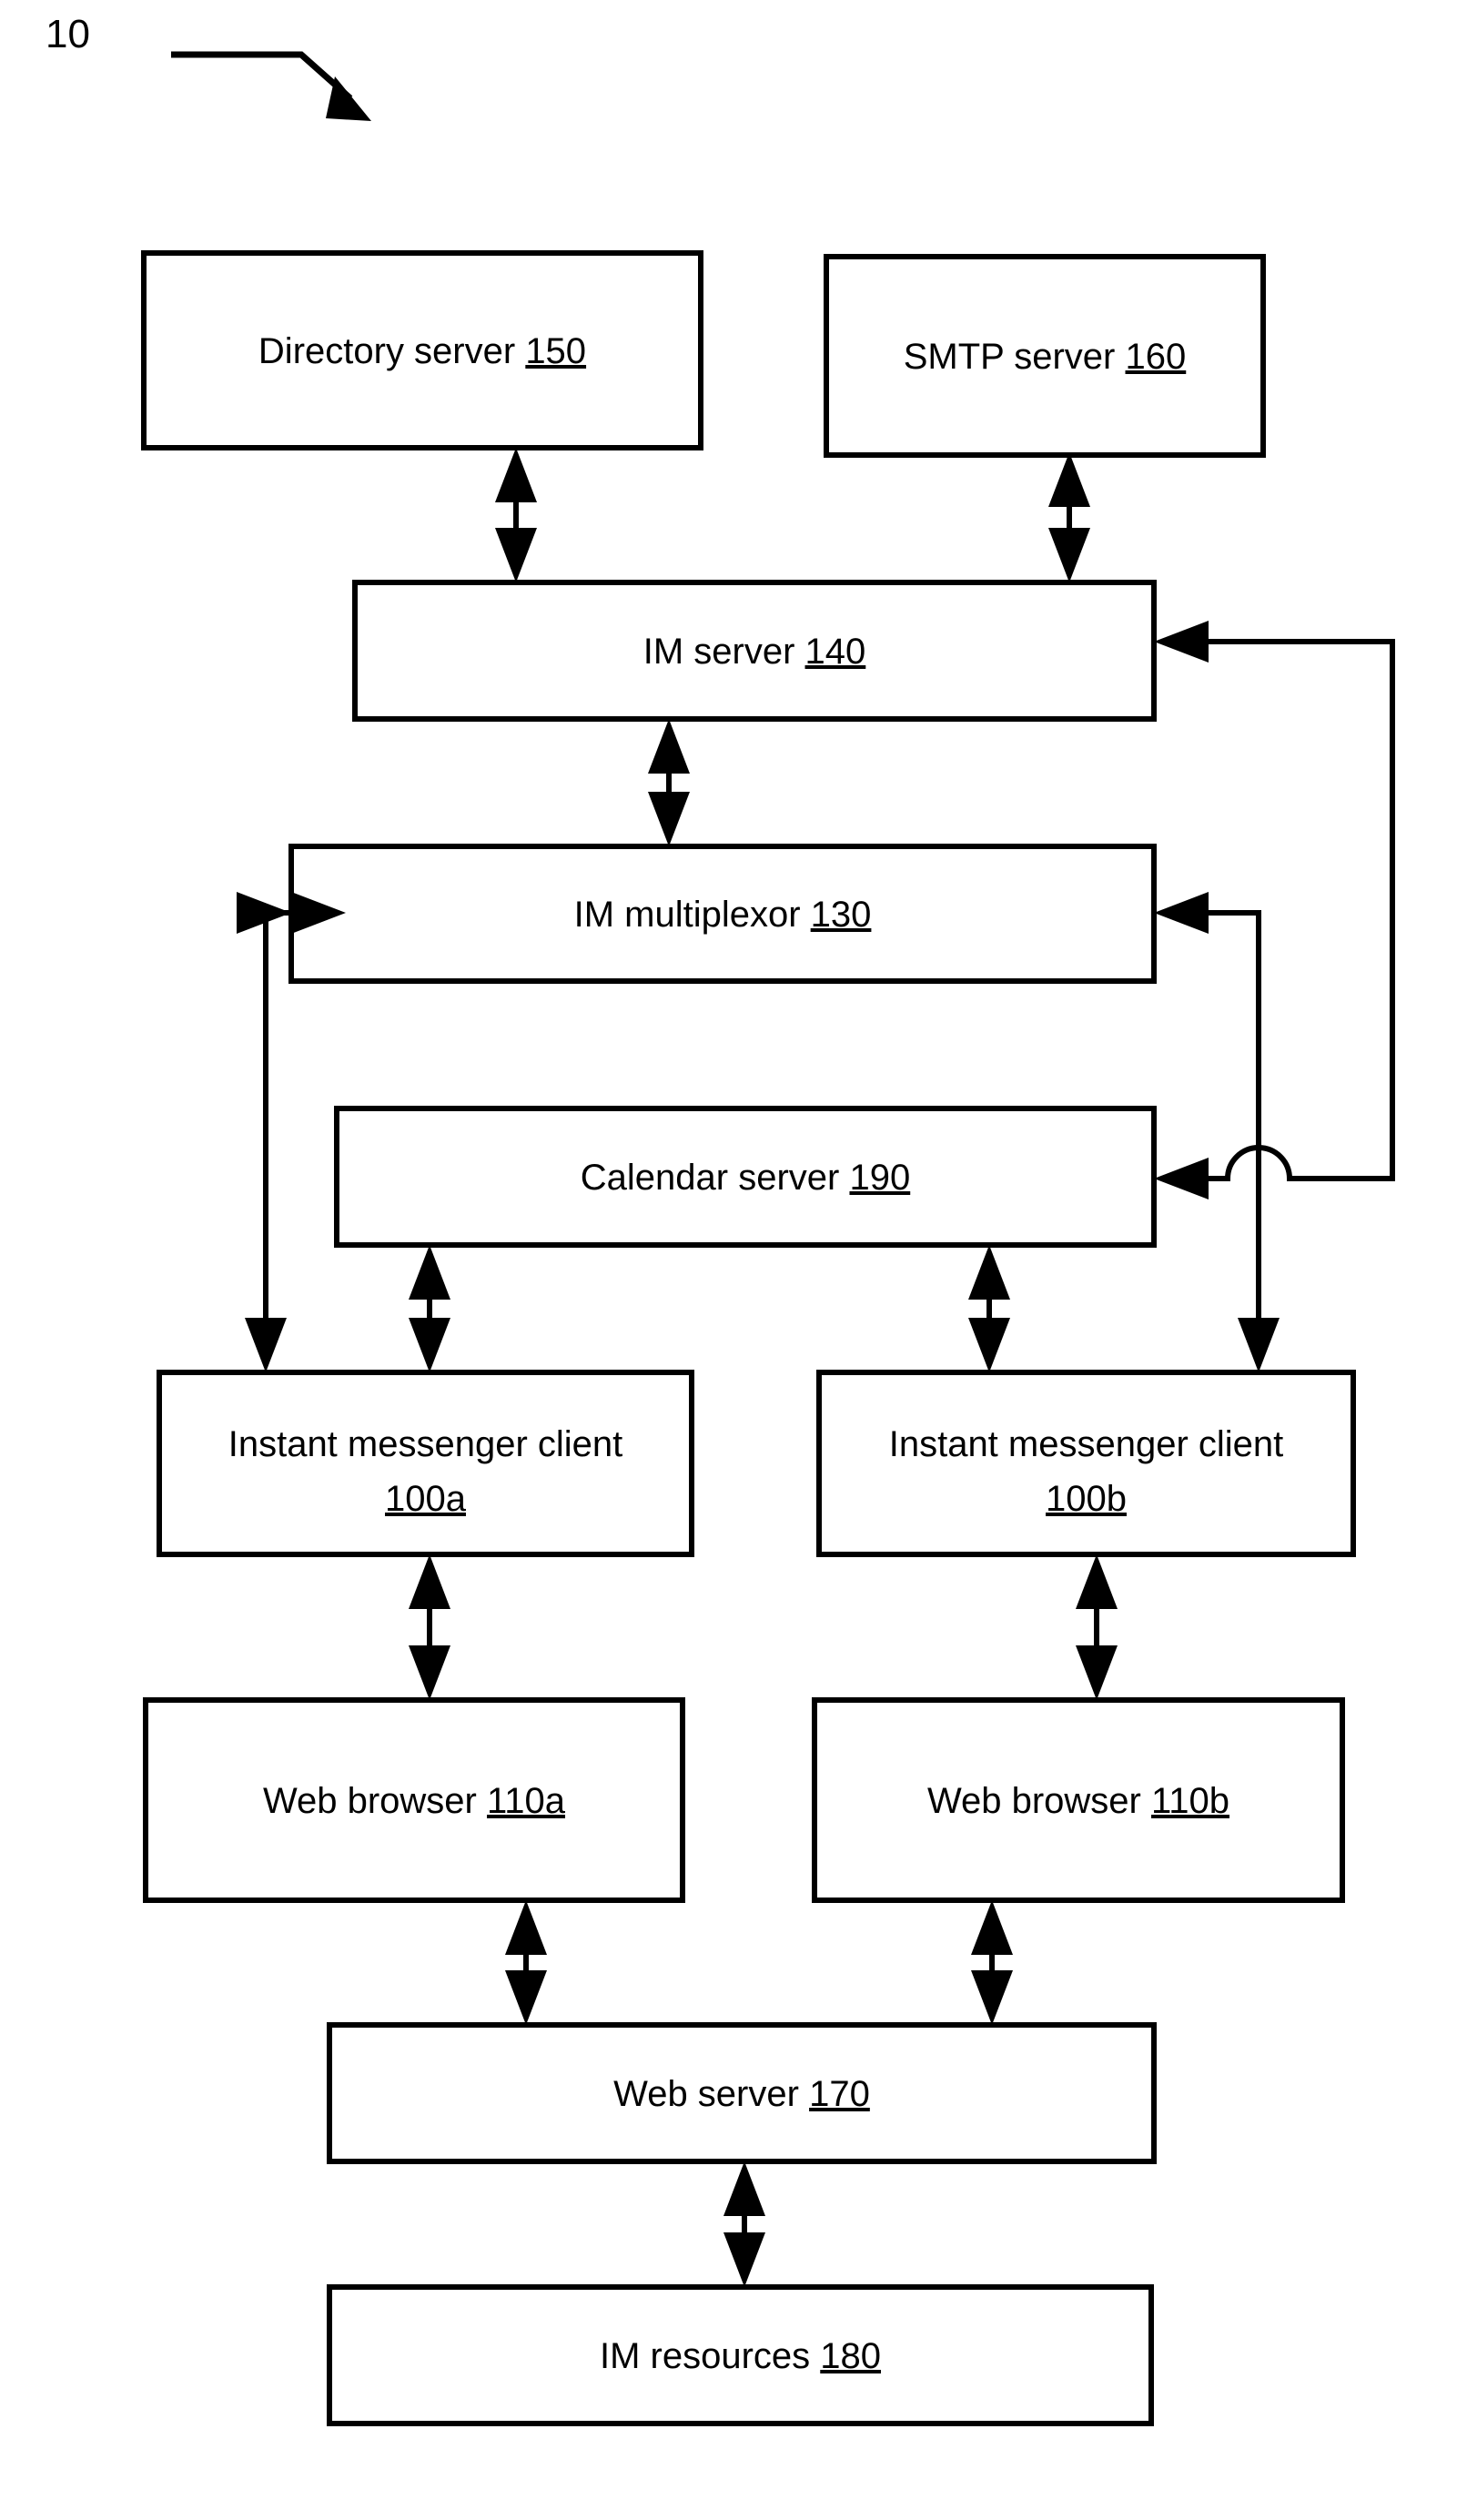 Image resolution: width=1467 pixels, height=2520 pixels. I want to click on node-label-im-resources: IM resources 180, so click(740, 2356).